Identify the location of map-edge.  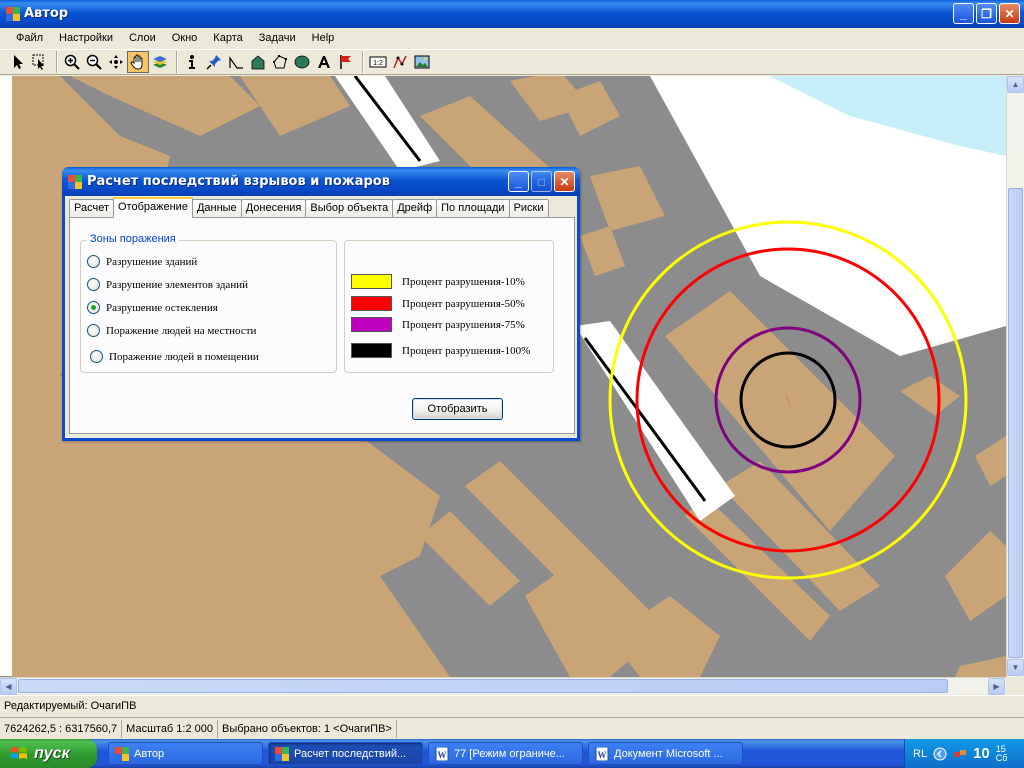
(6, 376).